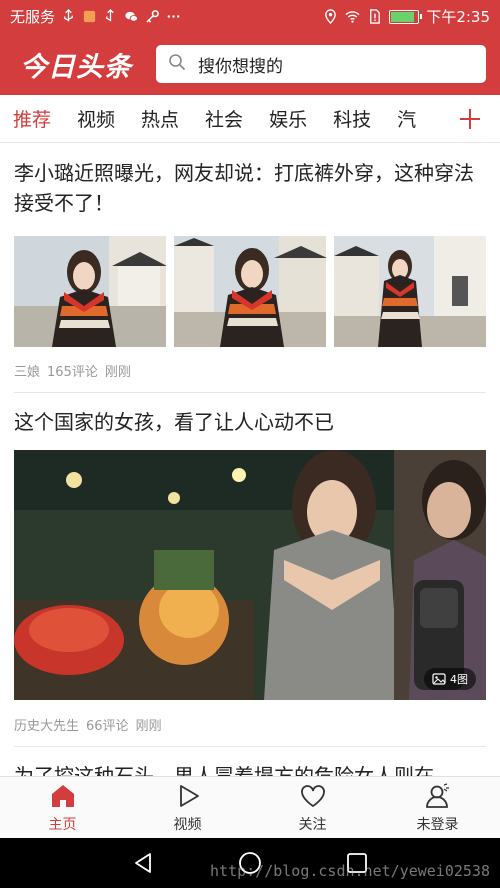 The width and height of the screenshot is (500, 888). I want to click on heart-icon, so click(312, 795).